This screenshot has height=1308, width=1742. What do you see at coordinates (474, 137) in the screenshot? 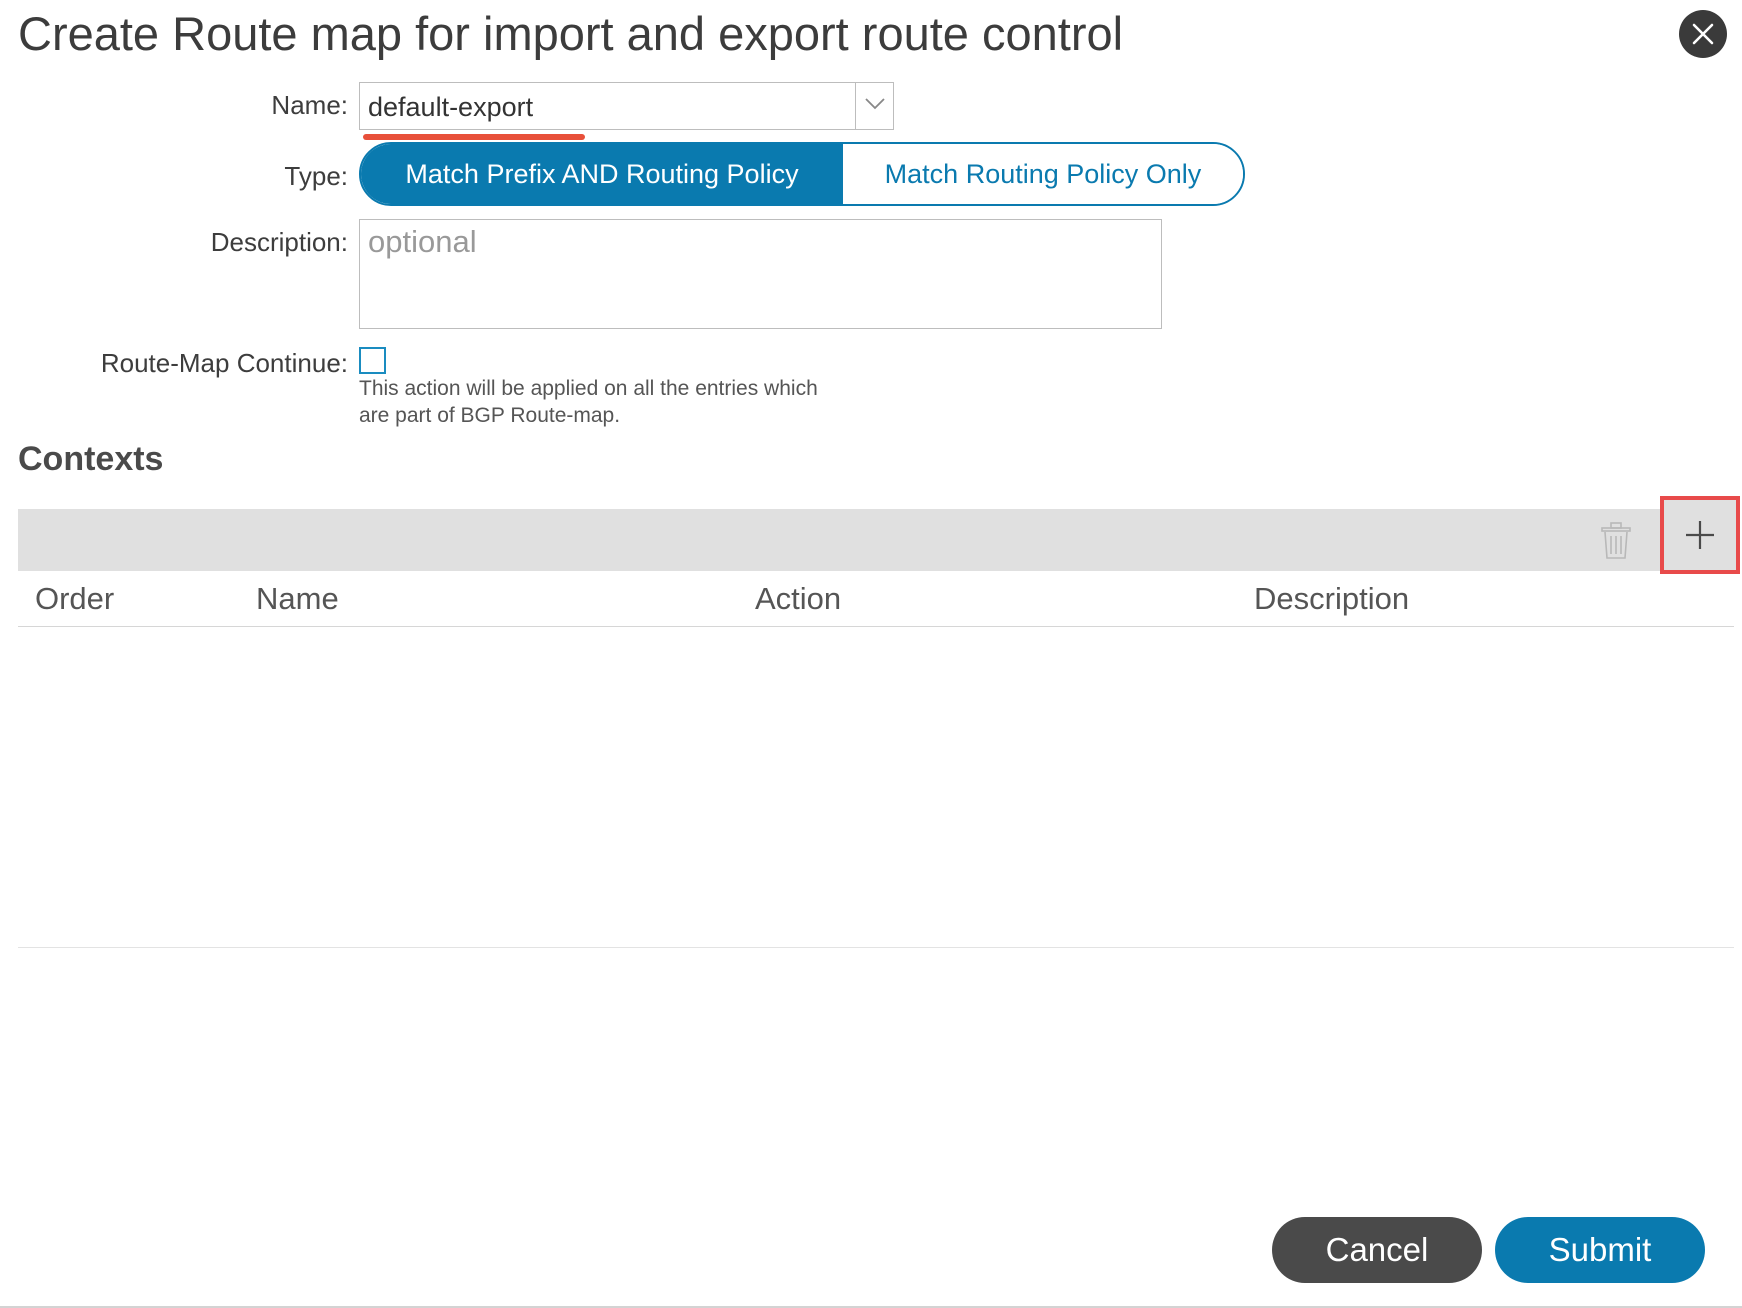
I see `name-field-underline` at bounding box center [474, 137].